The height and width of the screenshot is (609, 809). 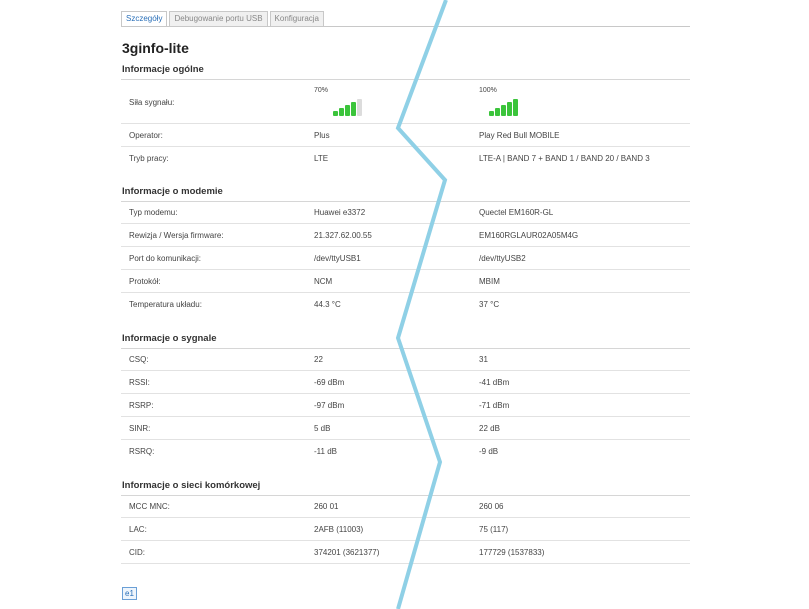 I want to click on modem-type-right-value: Quectel EM160R-GL, so click(x=516, y=212).